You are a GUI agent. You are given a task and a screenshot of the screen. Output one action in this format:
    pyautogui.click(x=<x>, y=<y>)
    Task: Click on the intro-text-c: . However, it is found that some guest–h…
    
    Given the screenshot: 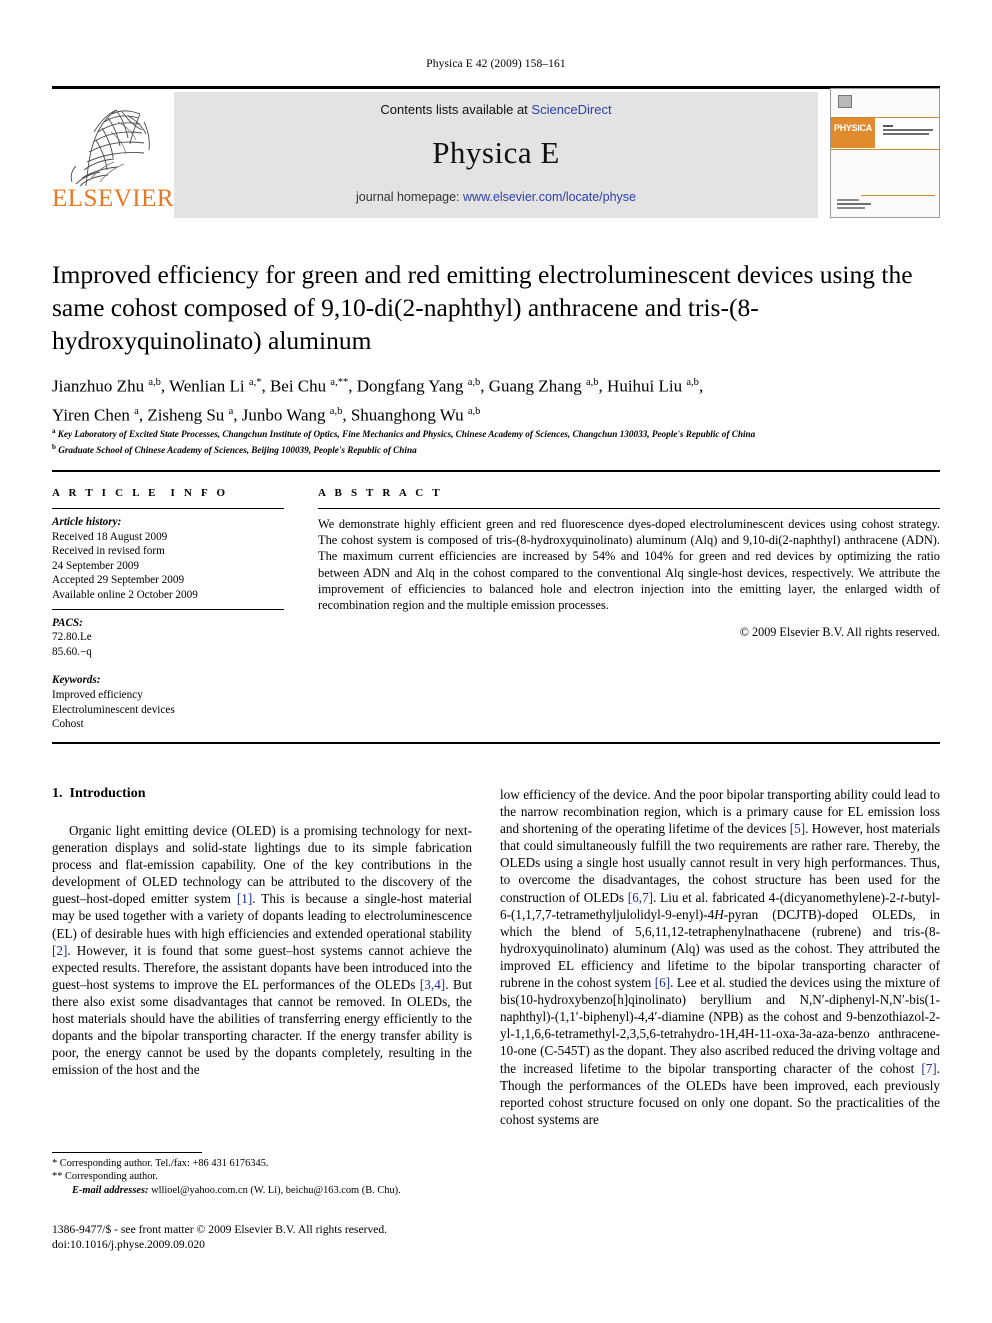 What is the action you would take?
    pyautogui.click(x=262, y=967)
    